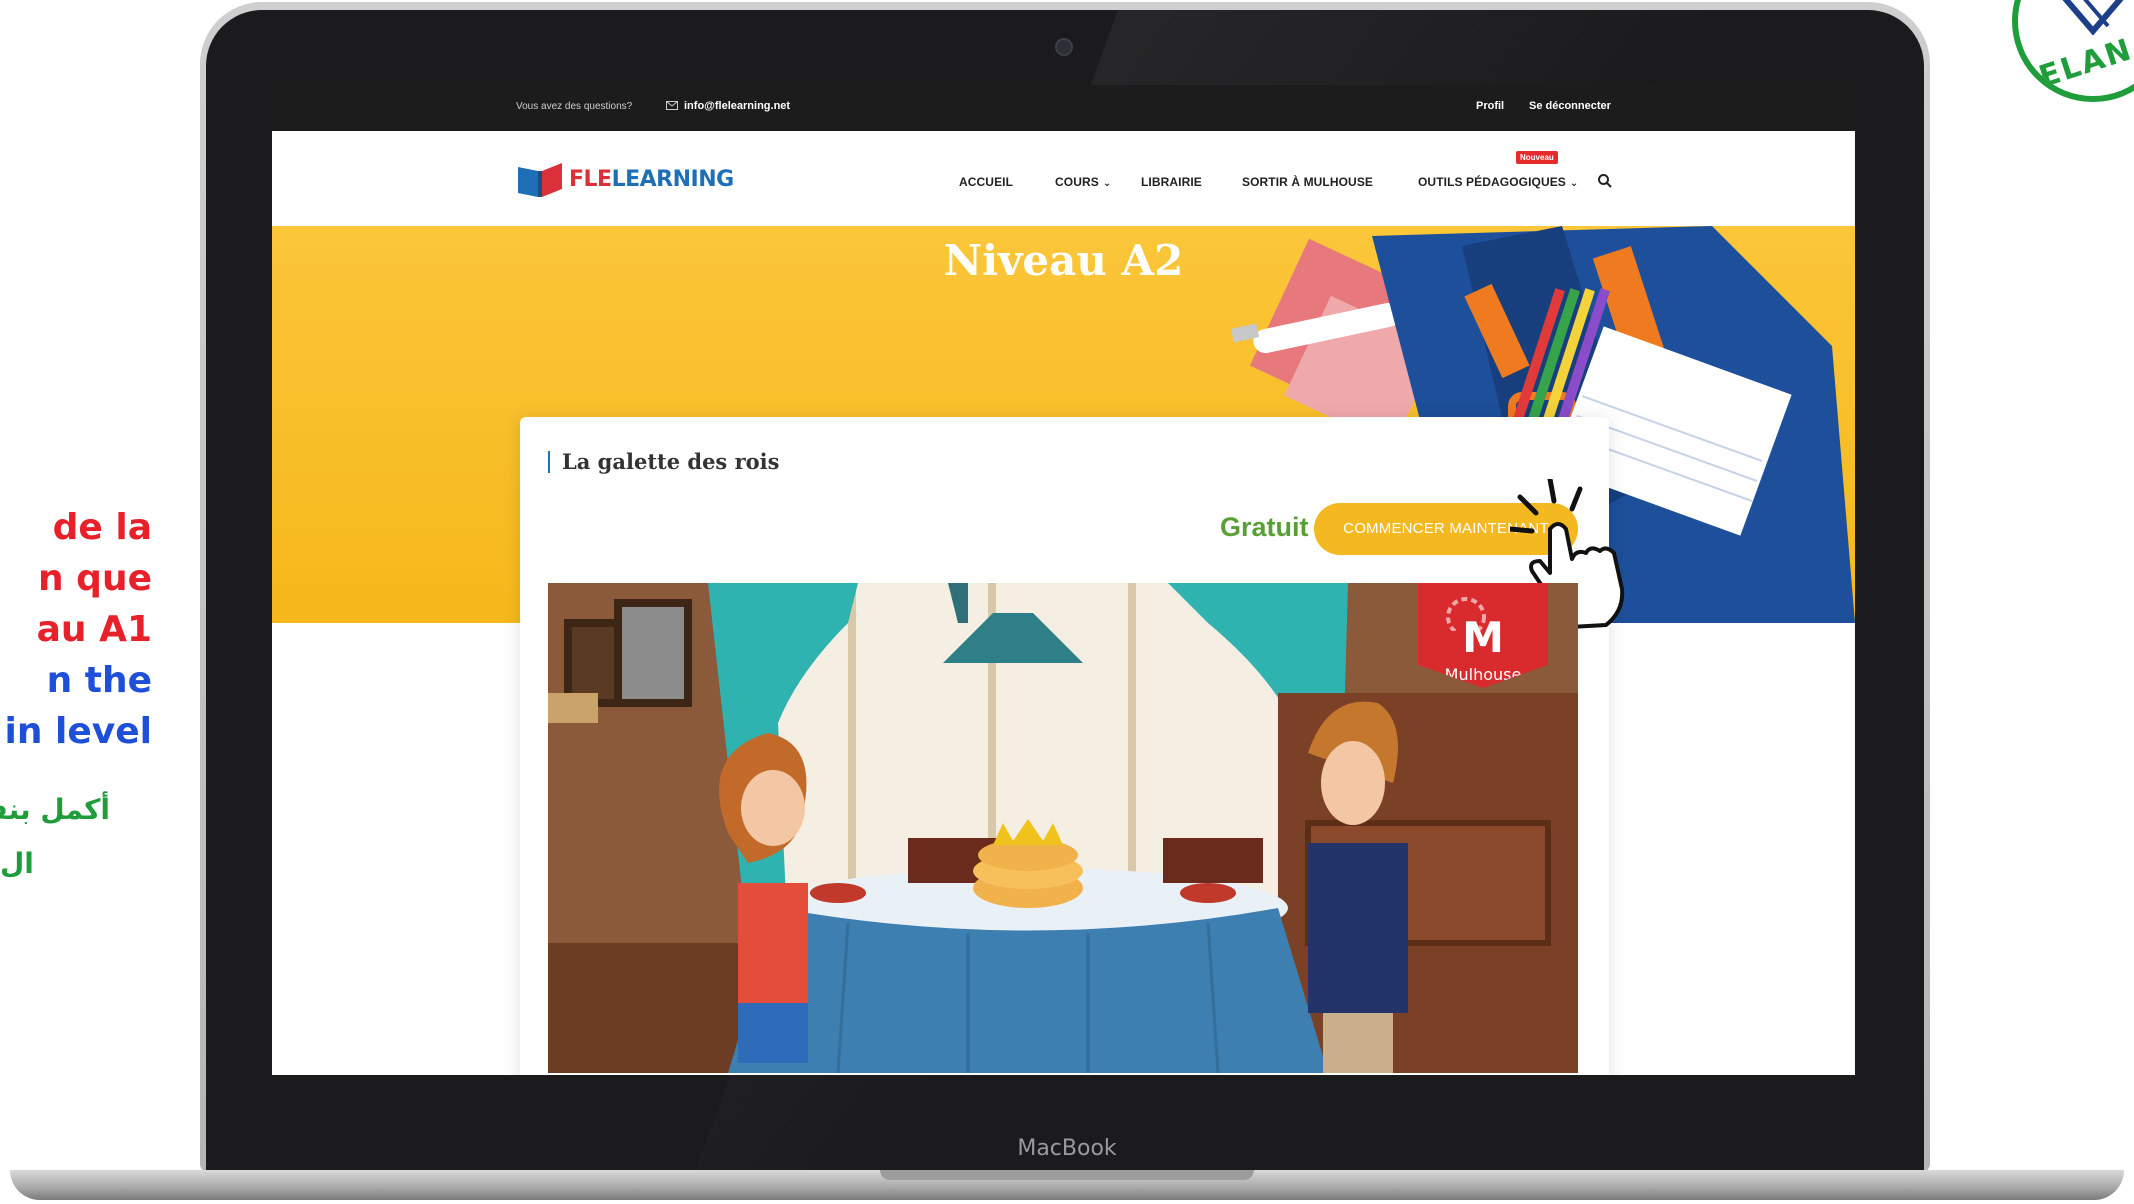 The width and height of the screenshot is (2134, 1204). What do you see at coordinates (1264, 527) in the screenshot?
I see `price-label: Gratuit` at bounding box center [1264, 527].